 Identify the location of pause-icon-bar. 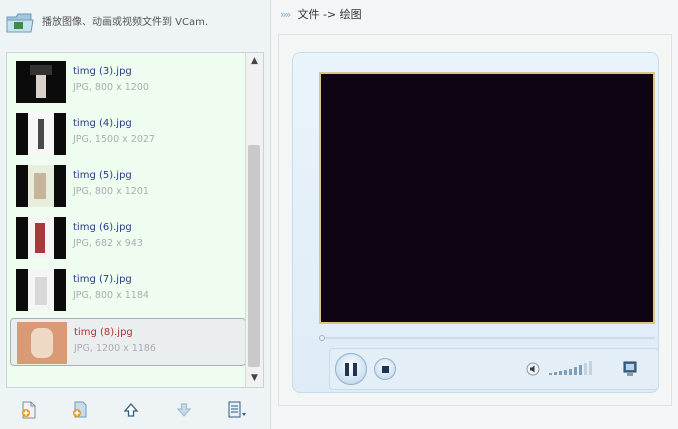
(355, 369).